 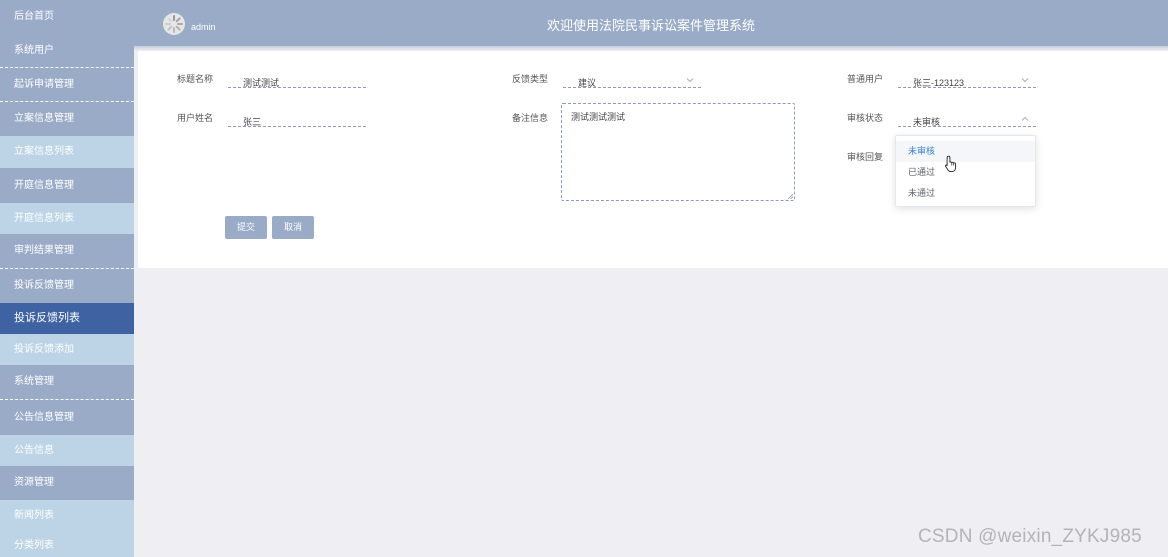 I want to click on sidebar-item-category-list: 分类列表, so click(x=67, y=544).